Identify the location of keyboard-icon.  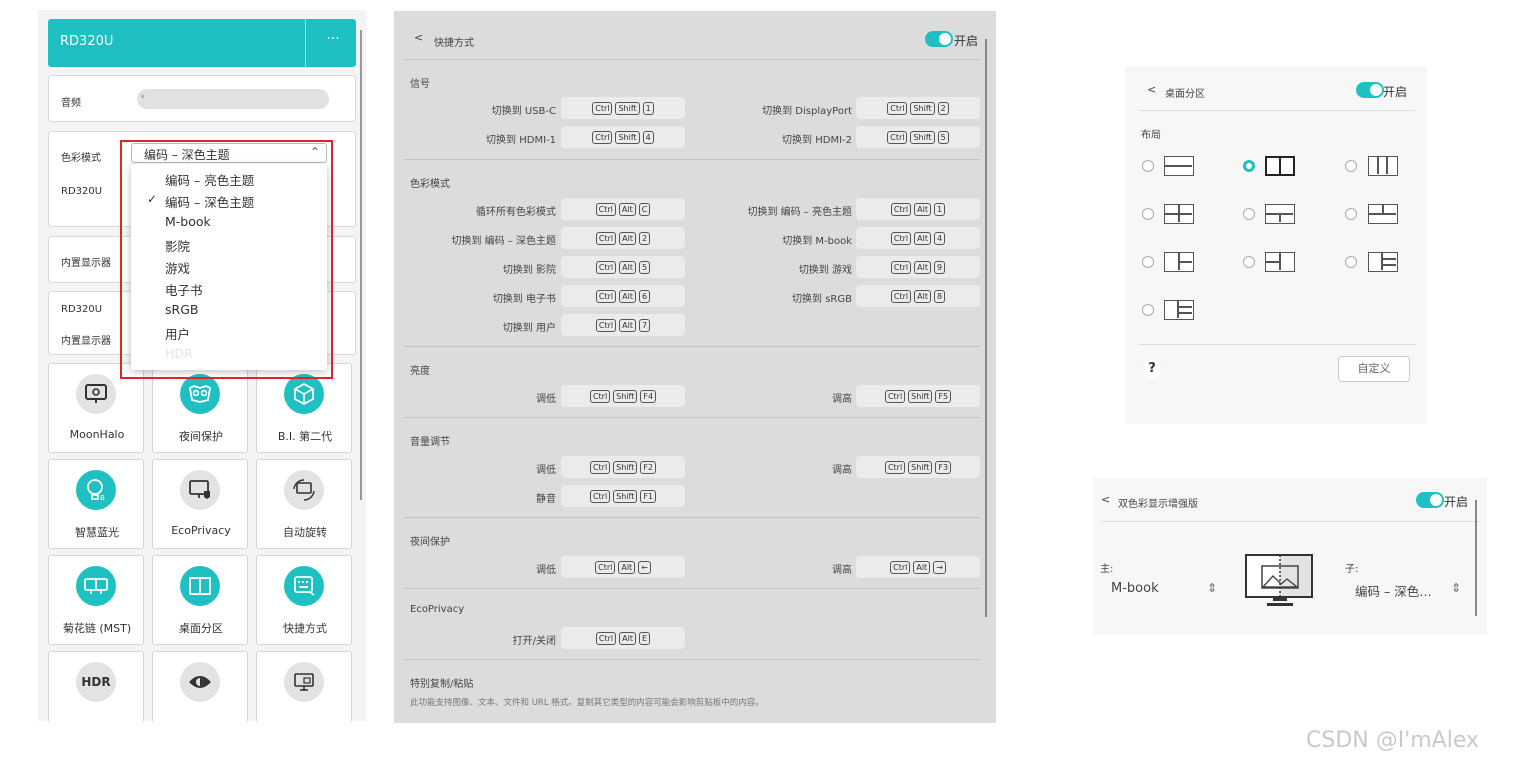
(304, 586).